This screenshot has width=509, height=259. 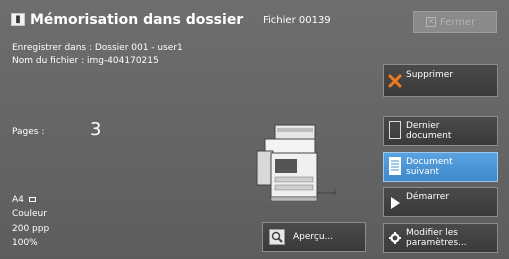 I want to click on color-mode: Couleur, so click(x=29, y=214).